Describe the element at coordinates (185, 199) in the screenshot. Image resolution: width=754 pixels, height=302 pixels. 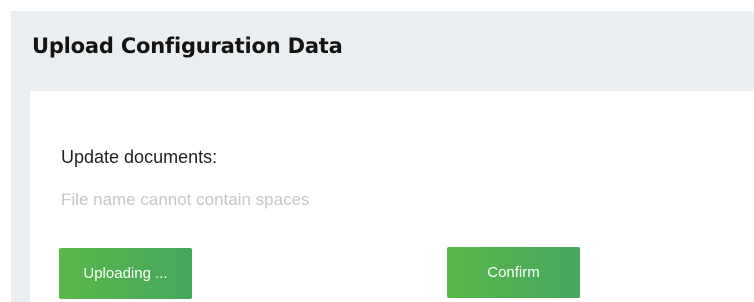
I see `file-name-hint: File name cannot contain spaces` at that location.